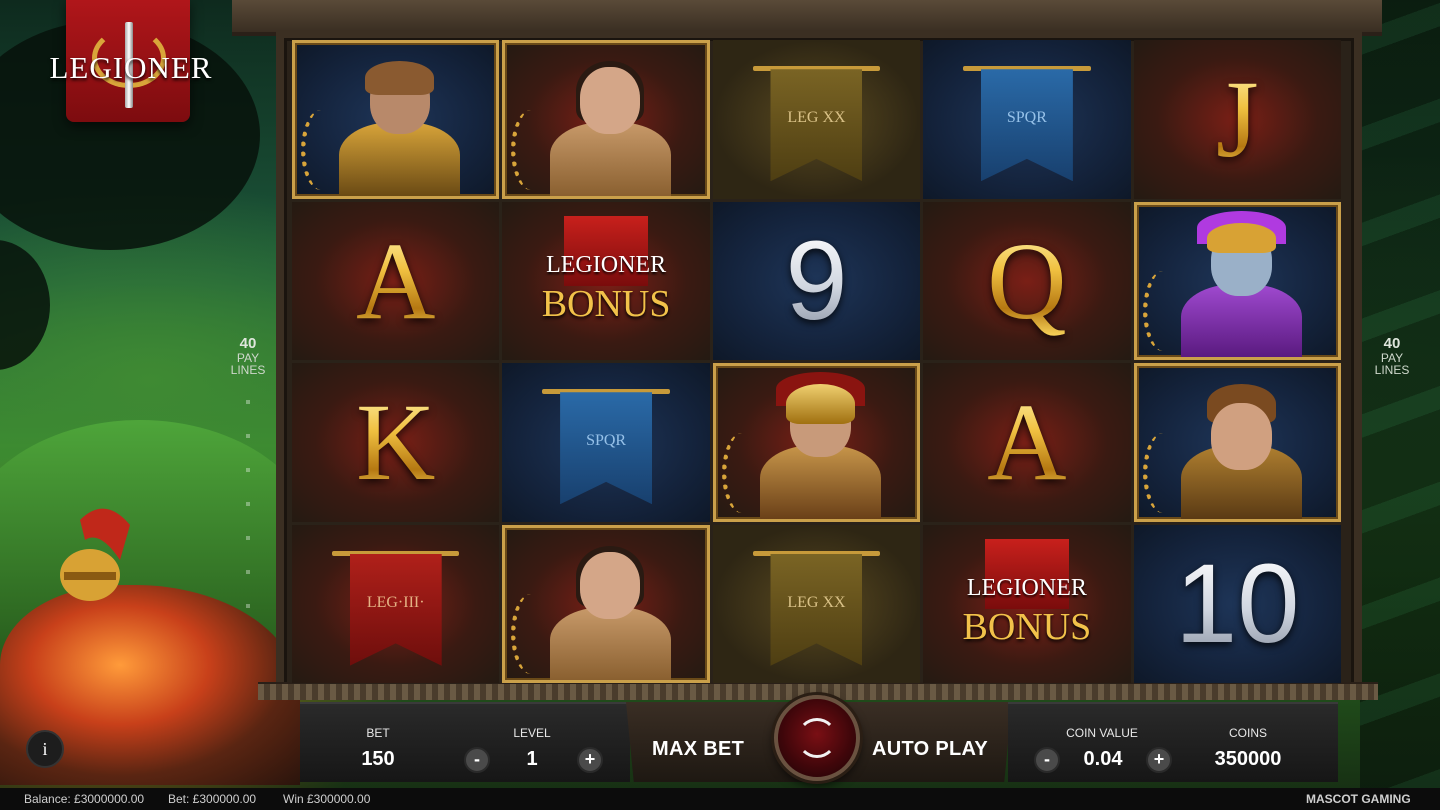  I want to click on bet-label: BET, so click(378, 733).